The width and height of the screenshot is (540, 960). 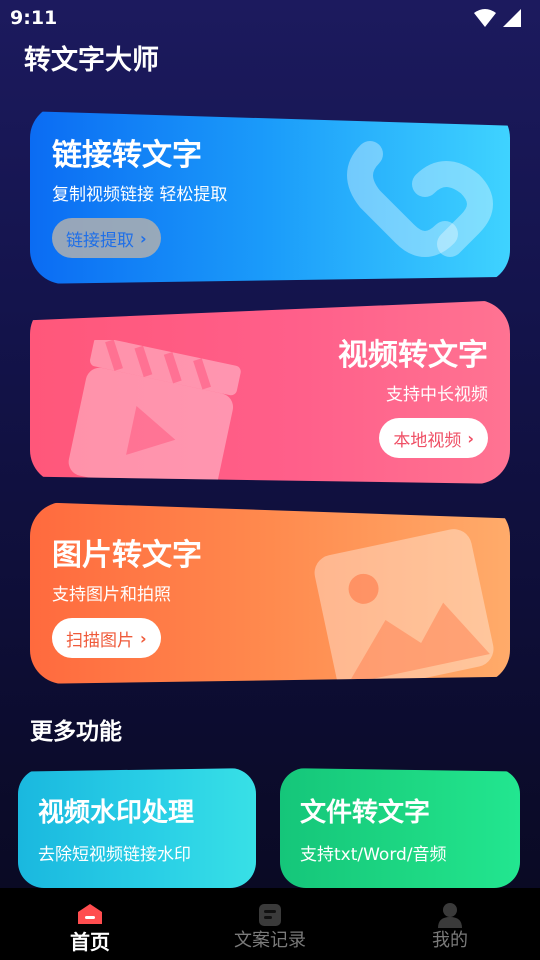 What do you see at coordinates (154, 412) in the screenshot?
I see `clapperboard-icon` at bounding box center [154, 412].